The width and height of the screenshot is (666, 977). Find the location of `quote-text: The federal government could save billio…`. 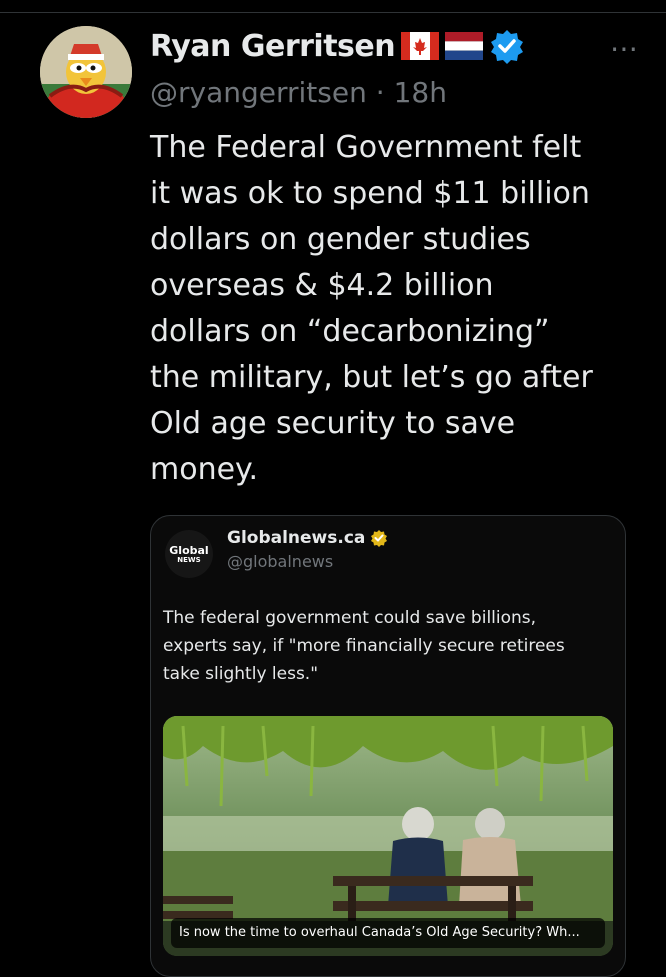

quote-text: The federal government could save billio… is located at coordinates (364, 646).